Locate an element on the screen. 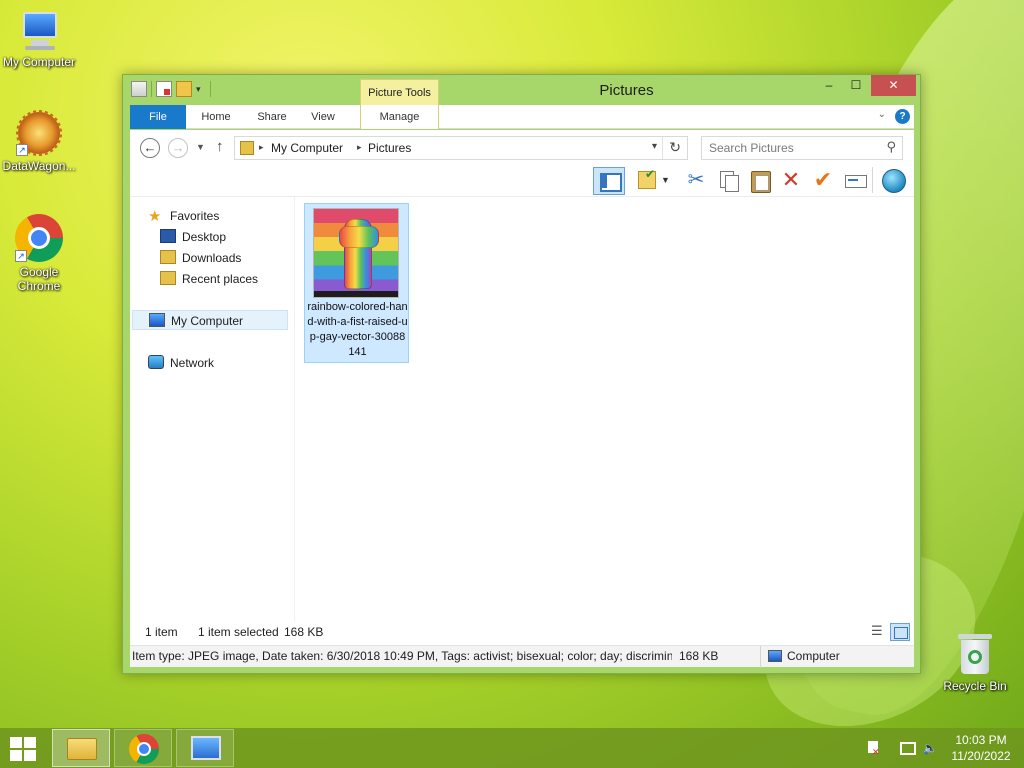 This screenshot has width=1024, height=768. desktop-icon-label: Google Chrome is located at coordinates (39, 279).